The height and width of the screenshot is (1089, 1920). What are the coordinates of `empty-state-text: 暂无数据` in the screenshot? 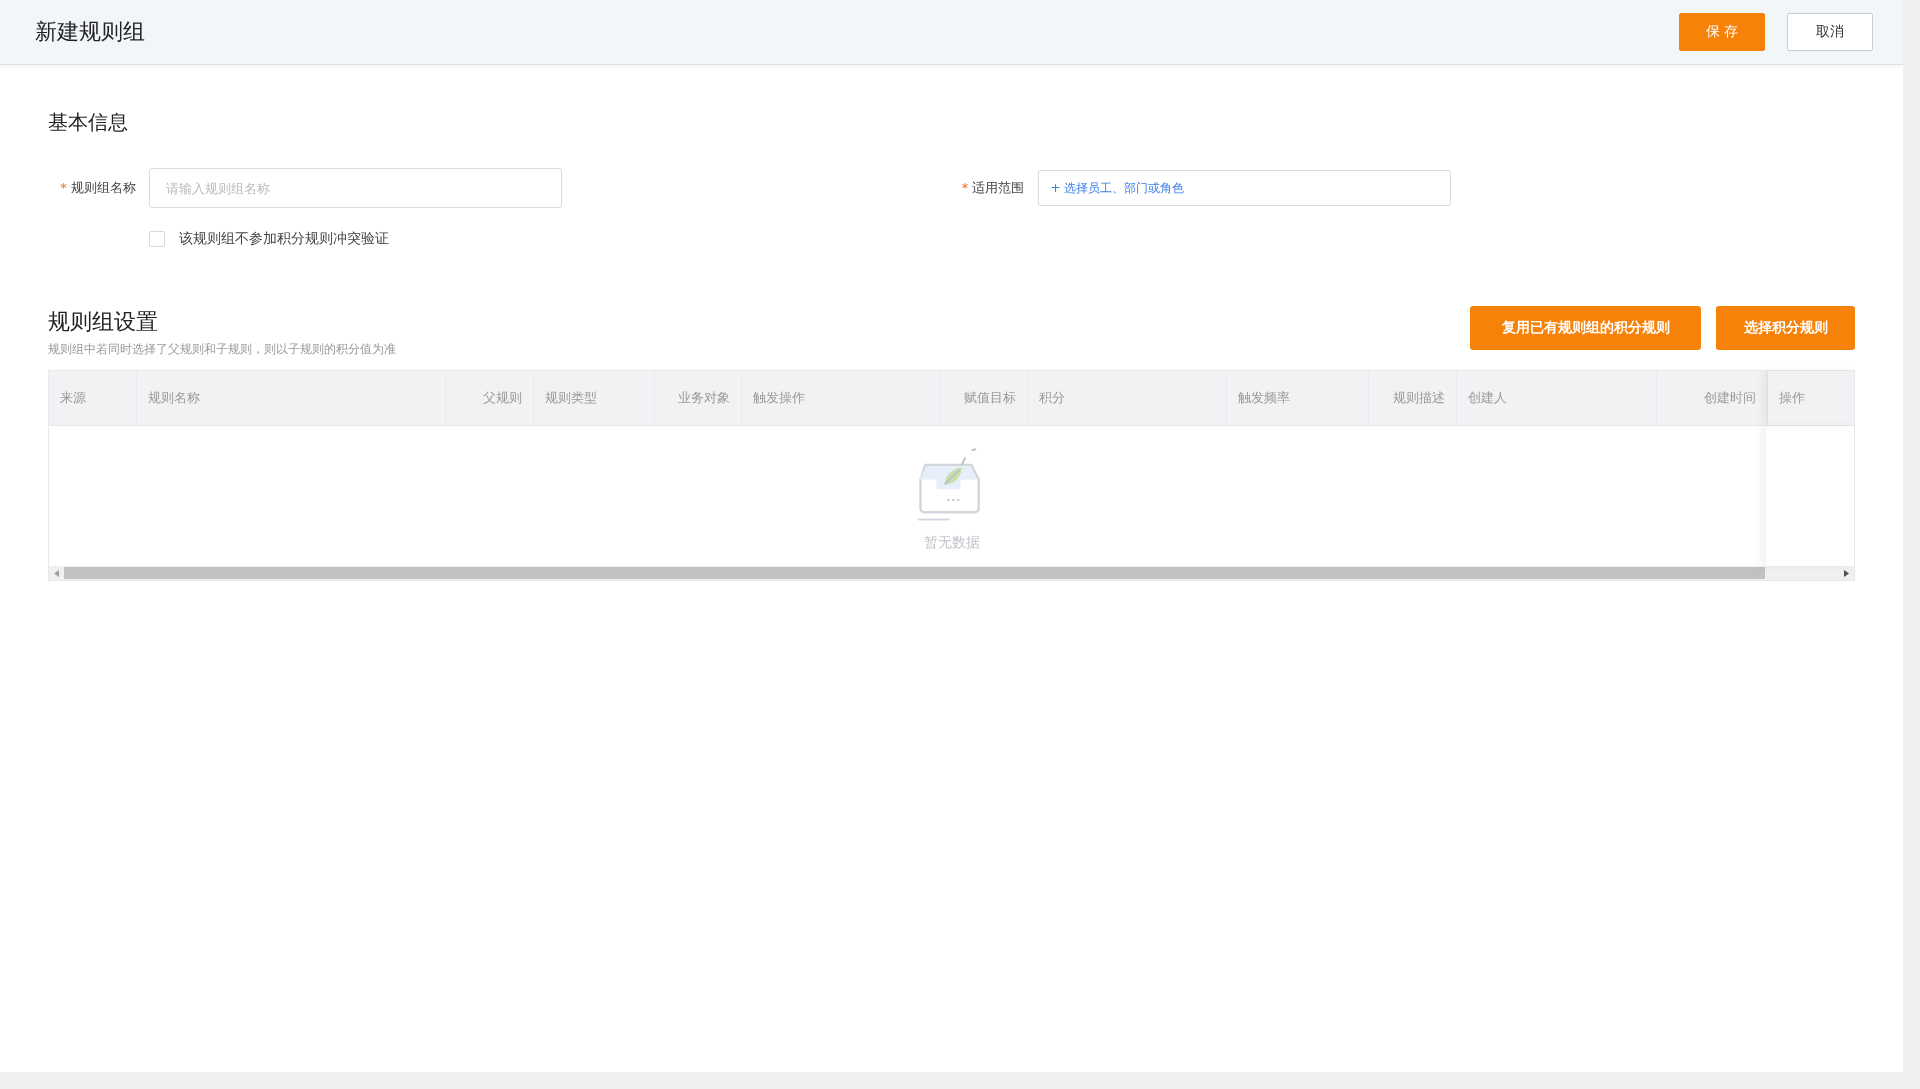 It's located at (951, 543).